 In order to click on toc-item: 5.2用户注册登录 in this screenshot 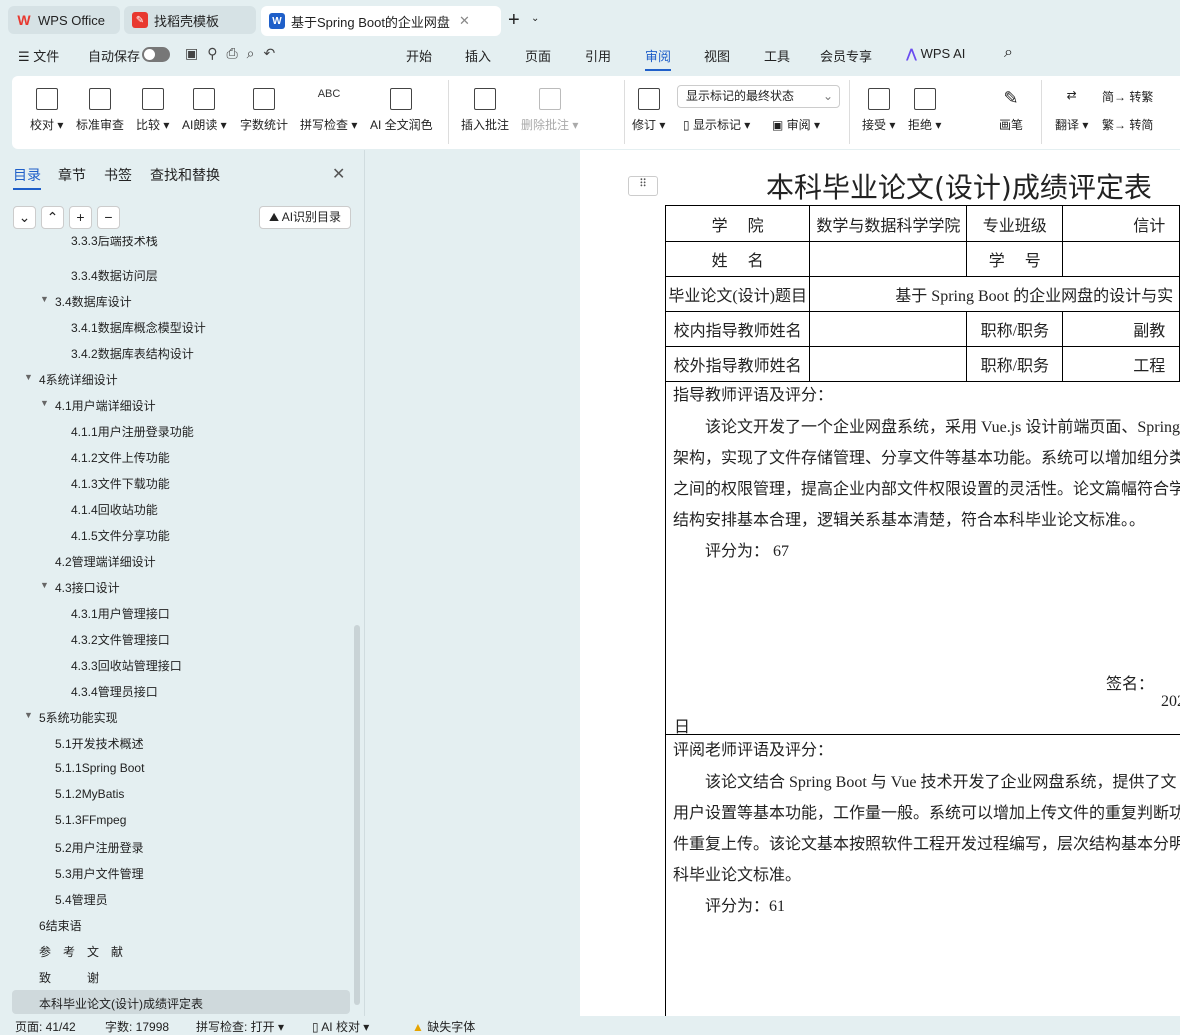, I will do `click(176, 846)`.